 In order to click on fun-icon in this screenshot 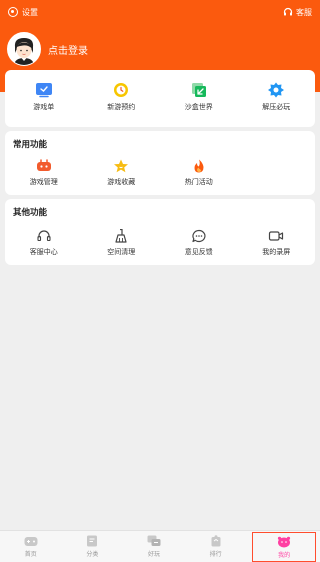, I will do `click(154, 540)`.